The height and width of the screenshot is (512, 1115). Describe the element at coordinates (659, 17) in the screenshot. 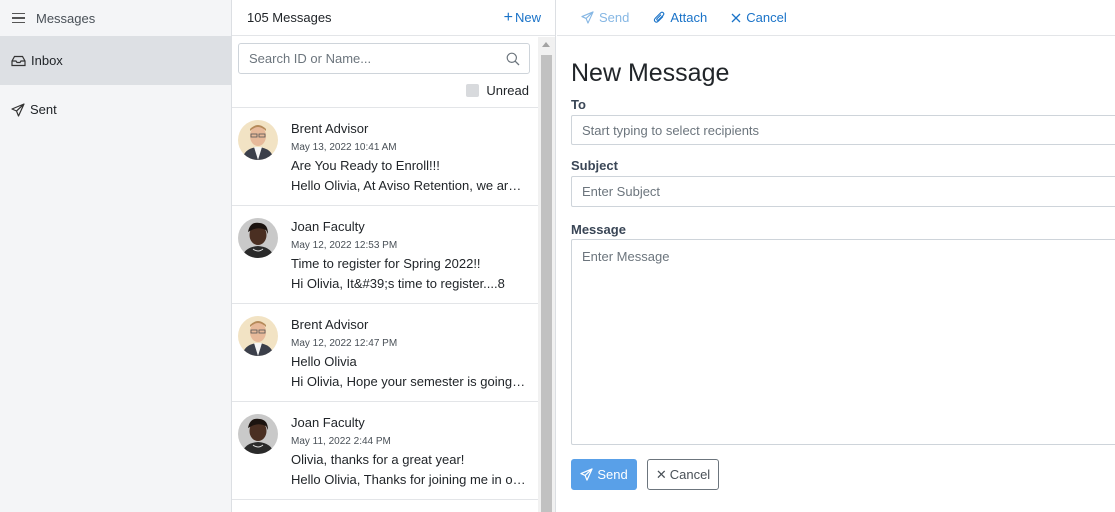

I see `paperclip-icon` at that location.